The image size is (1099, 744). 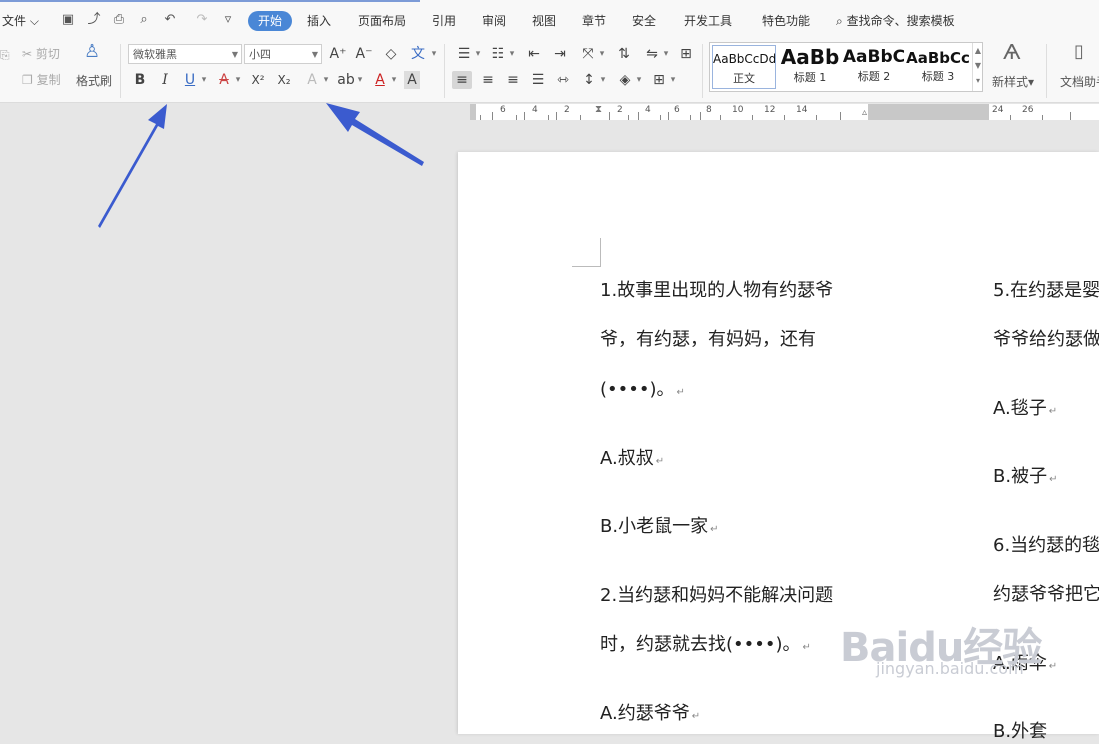 I want to click on style-heading-1: AaBb 标题 1, so click(x=810, y=67).